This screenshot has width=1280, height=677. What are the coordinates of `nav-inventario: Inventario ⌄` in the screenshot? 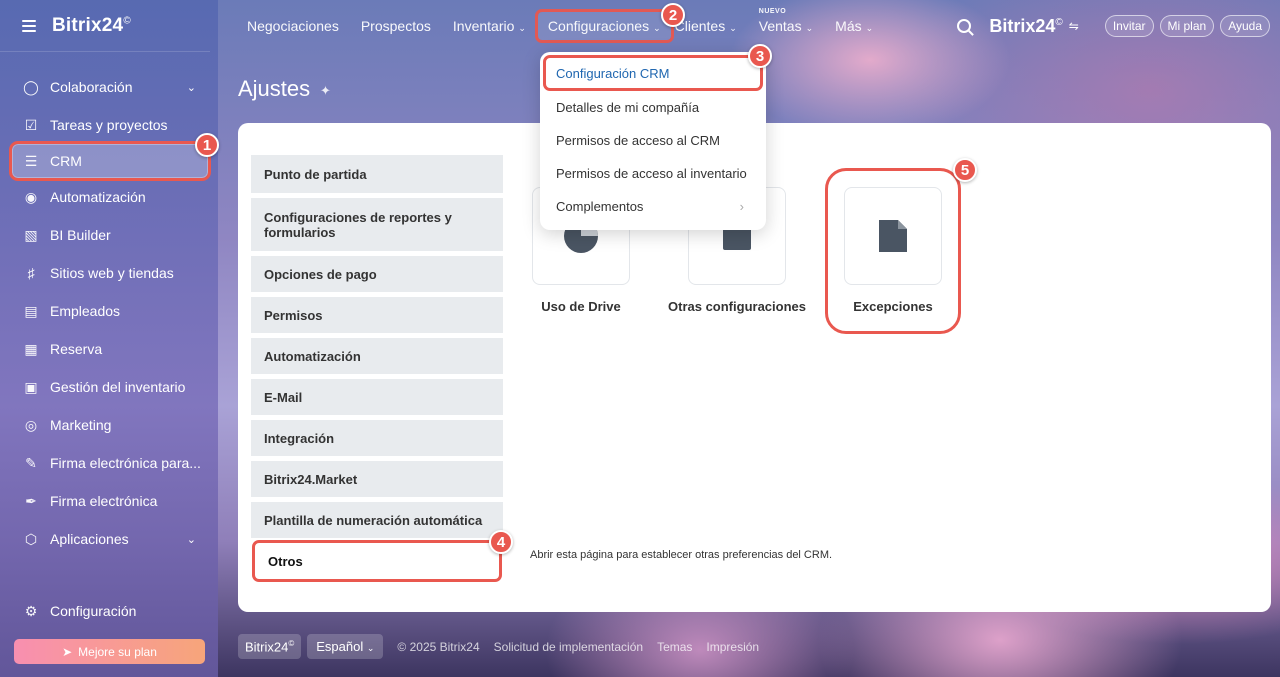 It's located at (489, 26).